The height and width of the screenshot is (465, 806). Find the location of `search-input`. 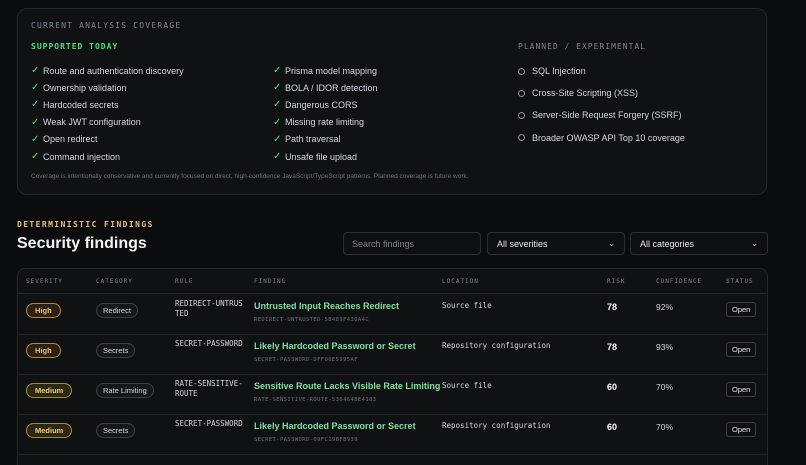

search-input is located at coordinates (412, 243).